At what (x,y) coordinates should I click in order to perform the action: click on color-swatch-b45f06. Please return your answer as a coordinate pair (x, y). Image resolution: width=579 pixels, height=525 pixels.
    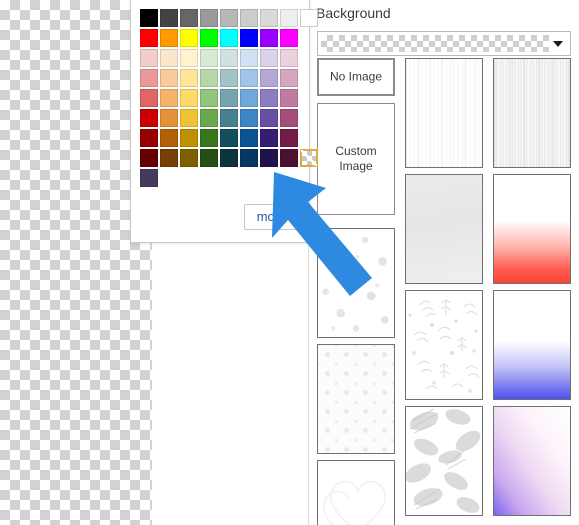
    Looking at the image, I should click on (169, 138).